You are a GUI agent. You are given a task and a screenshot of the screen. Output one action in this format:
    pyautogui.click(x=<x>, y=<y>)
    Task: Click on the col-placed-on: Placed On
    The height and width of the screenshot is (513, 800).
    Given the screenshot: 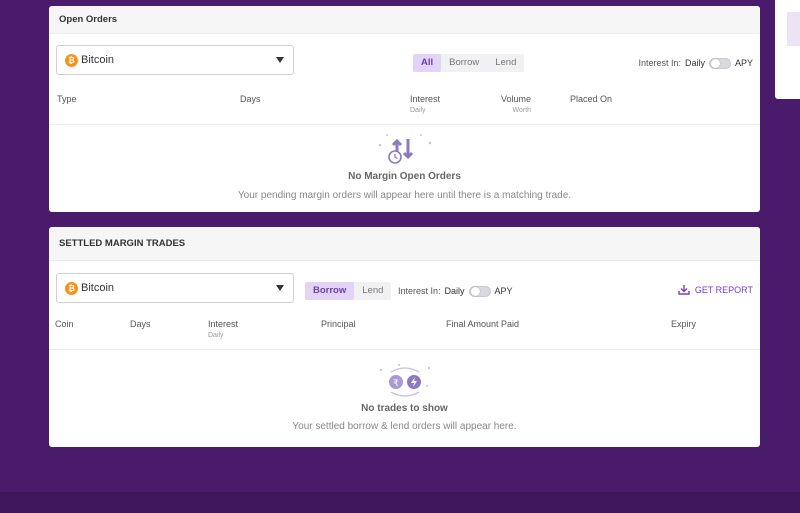 What is the action you would take?
    pyautogui.click(x=591, y=99)
    